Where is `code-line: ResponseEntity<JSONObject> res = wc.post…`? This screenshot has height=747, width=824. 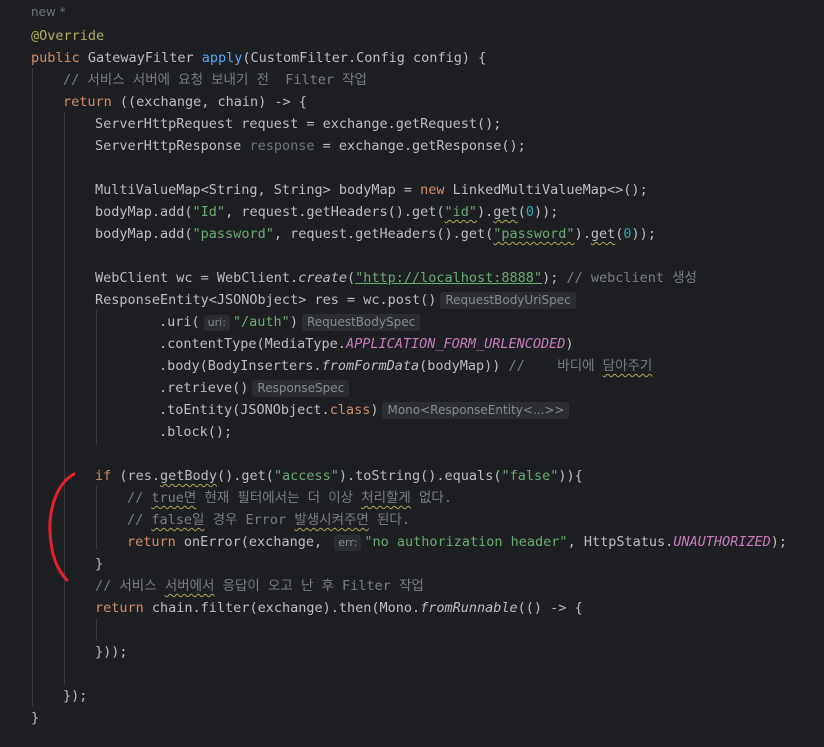 code-line: ResponseEntity<JSONObject> res = wc.post… is located at coordinates (335, 300).